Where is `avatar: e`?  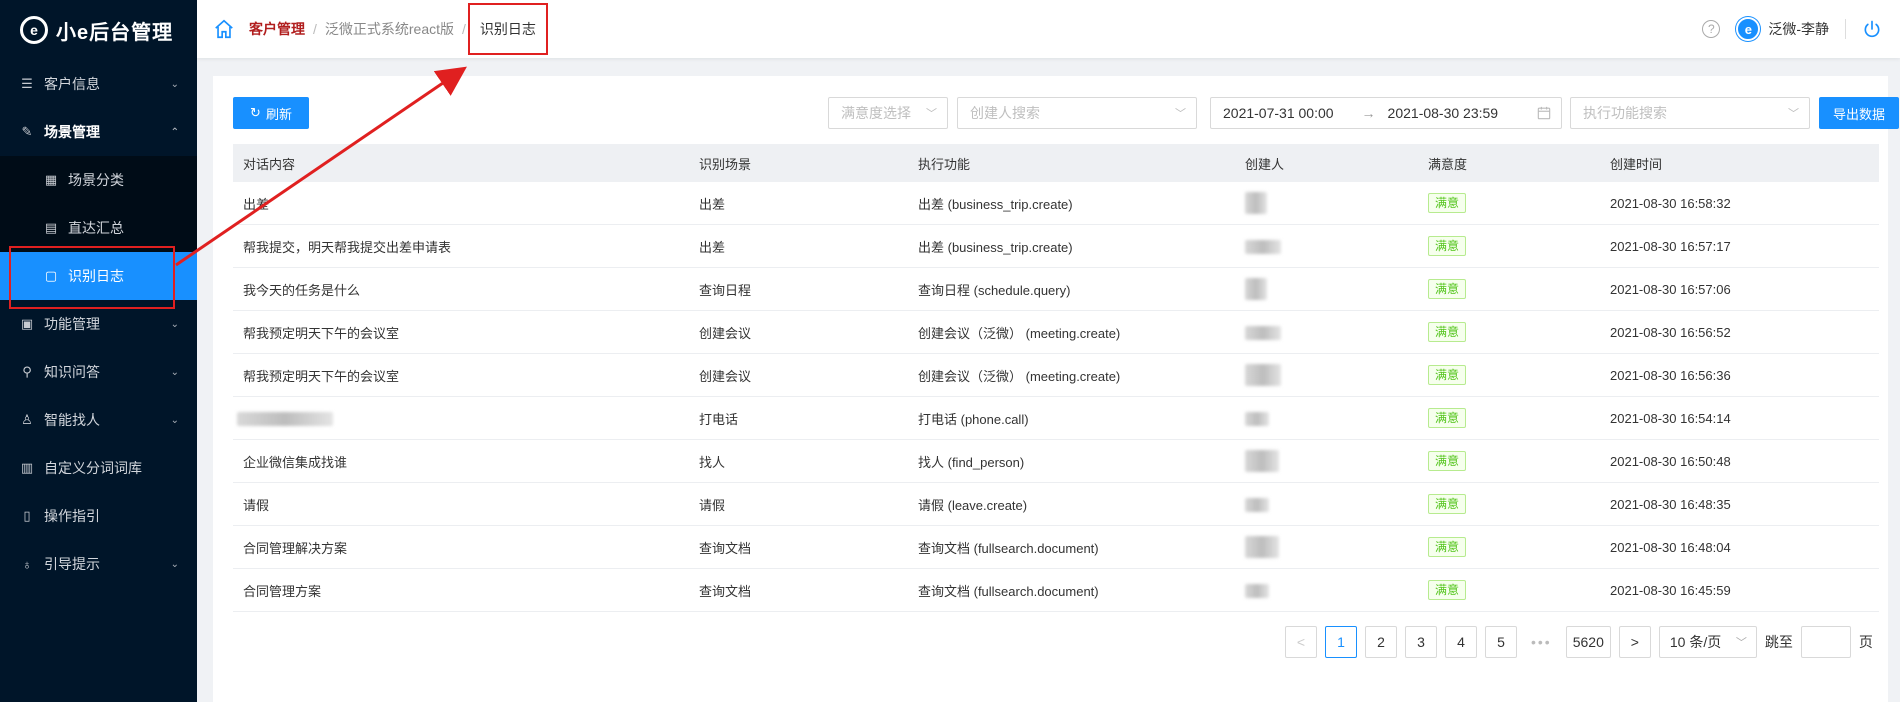
avatar: e is located at coordinates (1748, 29).